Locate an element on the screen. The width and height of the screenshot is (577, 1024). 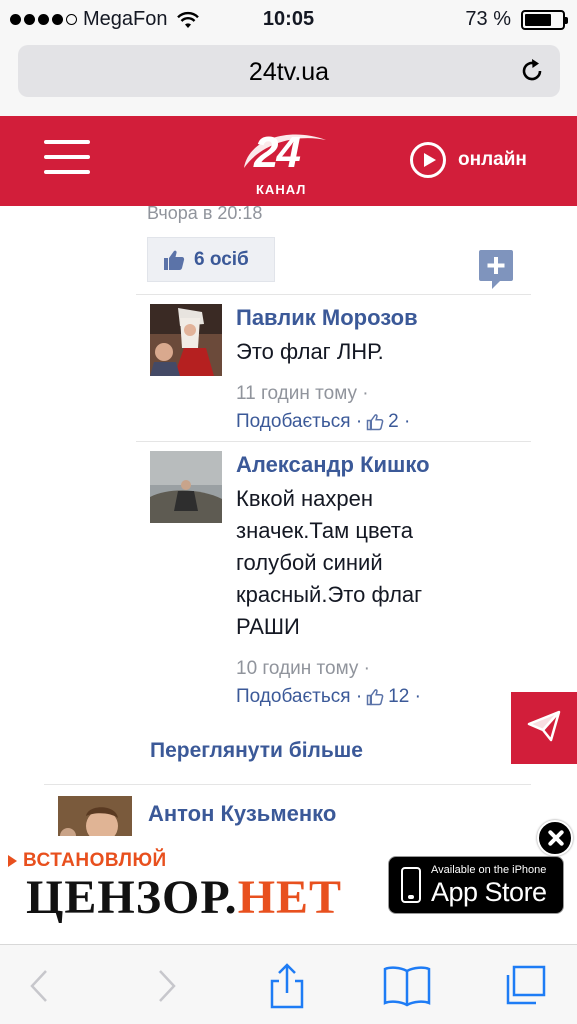
status-bar: MegaFon 10:05 73 % is located at coordinates (288, 19).